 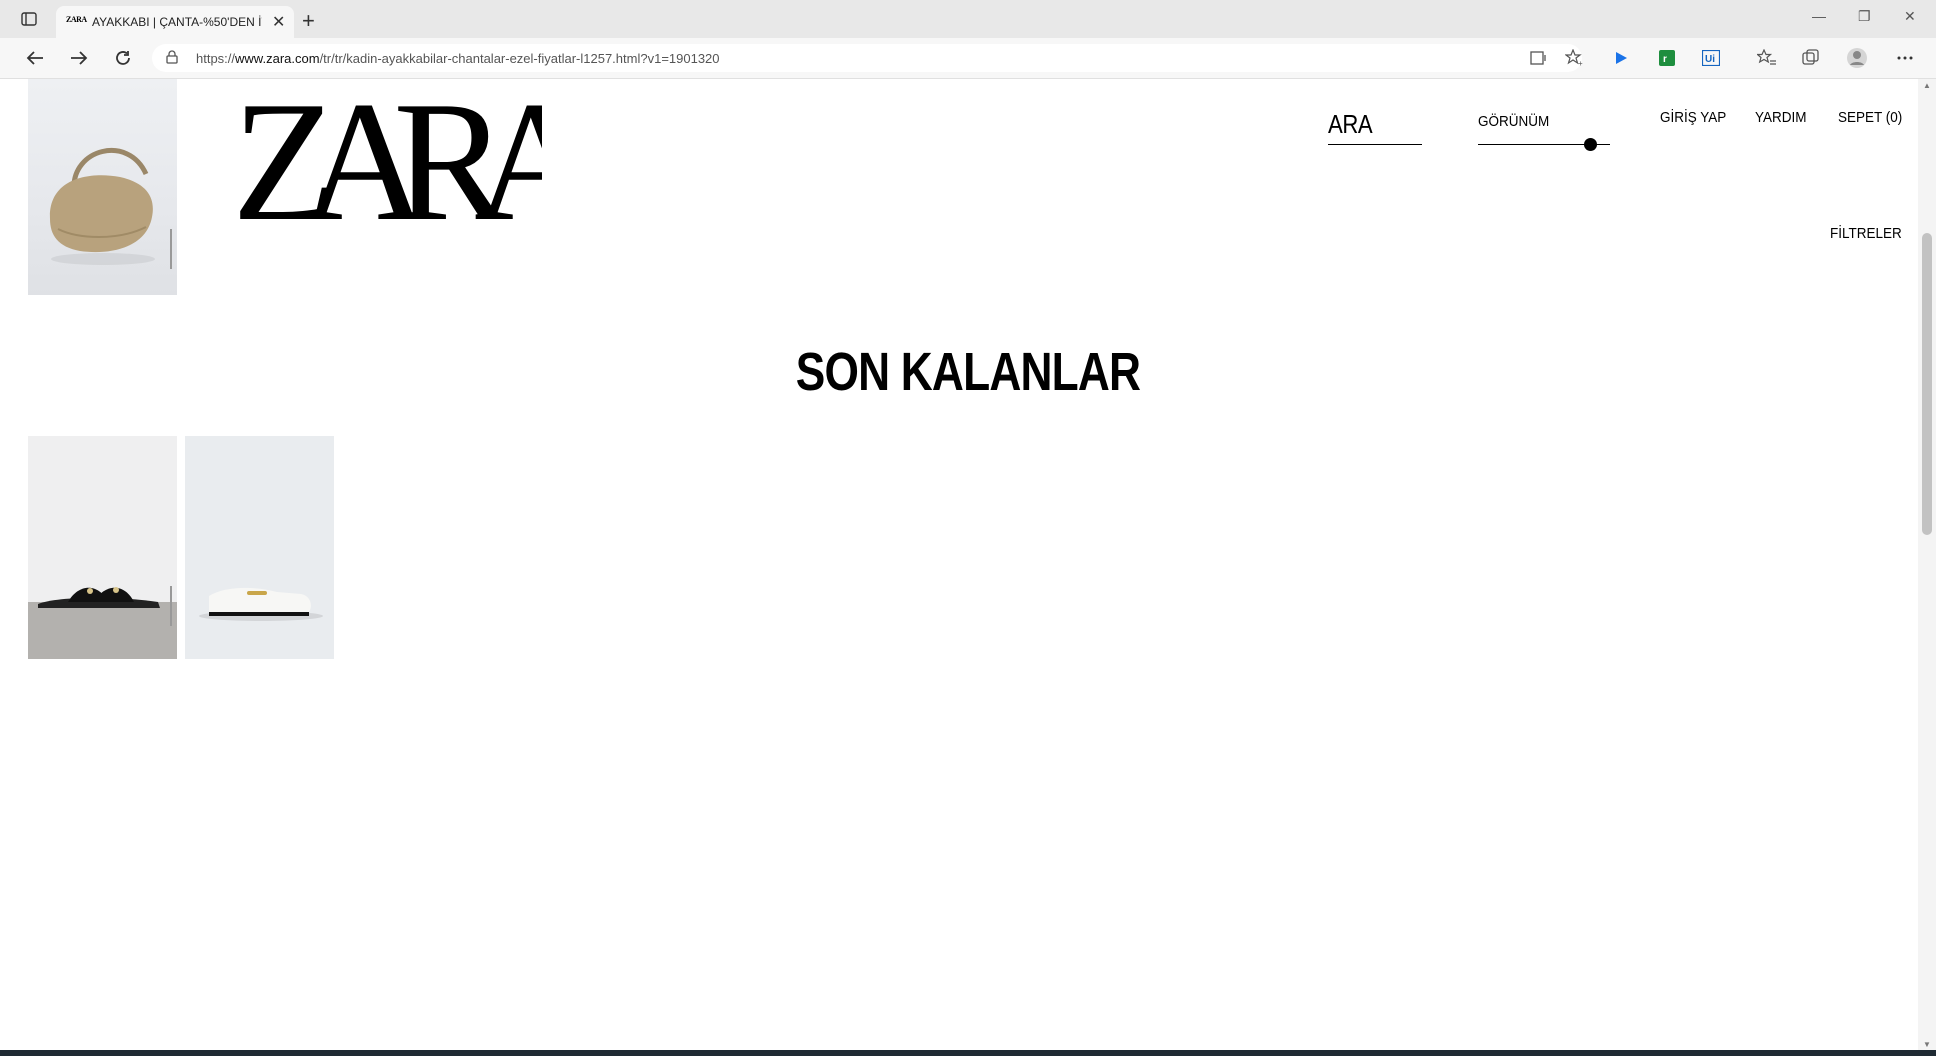 I want to click on tab-actions-icon, so click(x=29, y=19).